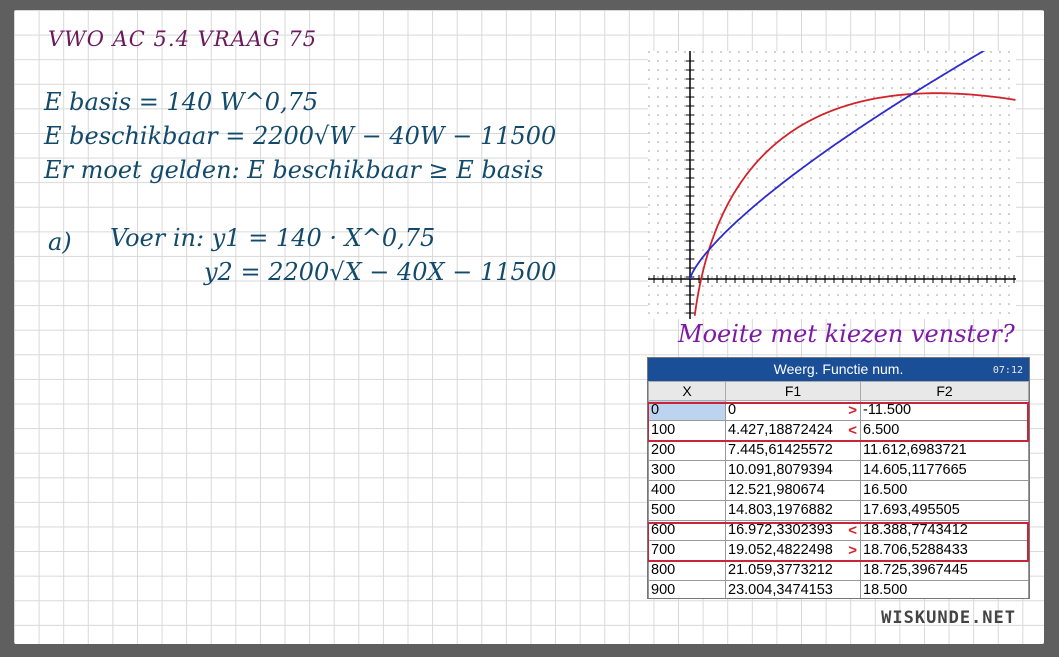 This screenshot has width=1059, height=657. I want to click on cell-x: 100, so click(687, 430).